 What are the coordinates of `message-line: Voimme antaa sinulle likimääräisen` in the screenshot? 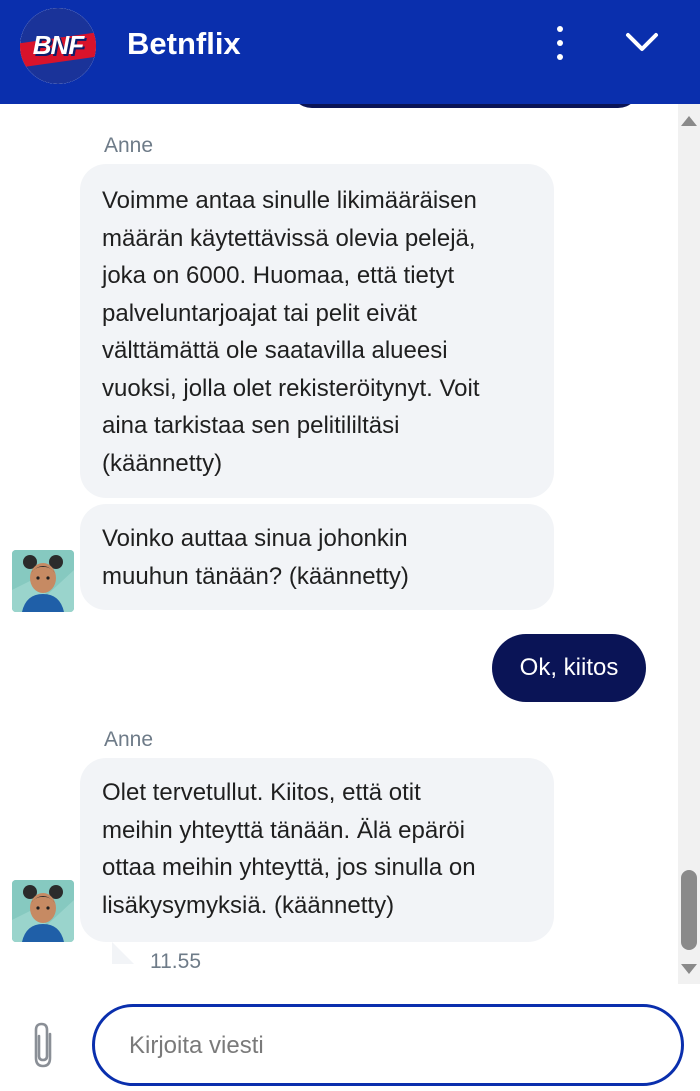 It's located at (289, 200).